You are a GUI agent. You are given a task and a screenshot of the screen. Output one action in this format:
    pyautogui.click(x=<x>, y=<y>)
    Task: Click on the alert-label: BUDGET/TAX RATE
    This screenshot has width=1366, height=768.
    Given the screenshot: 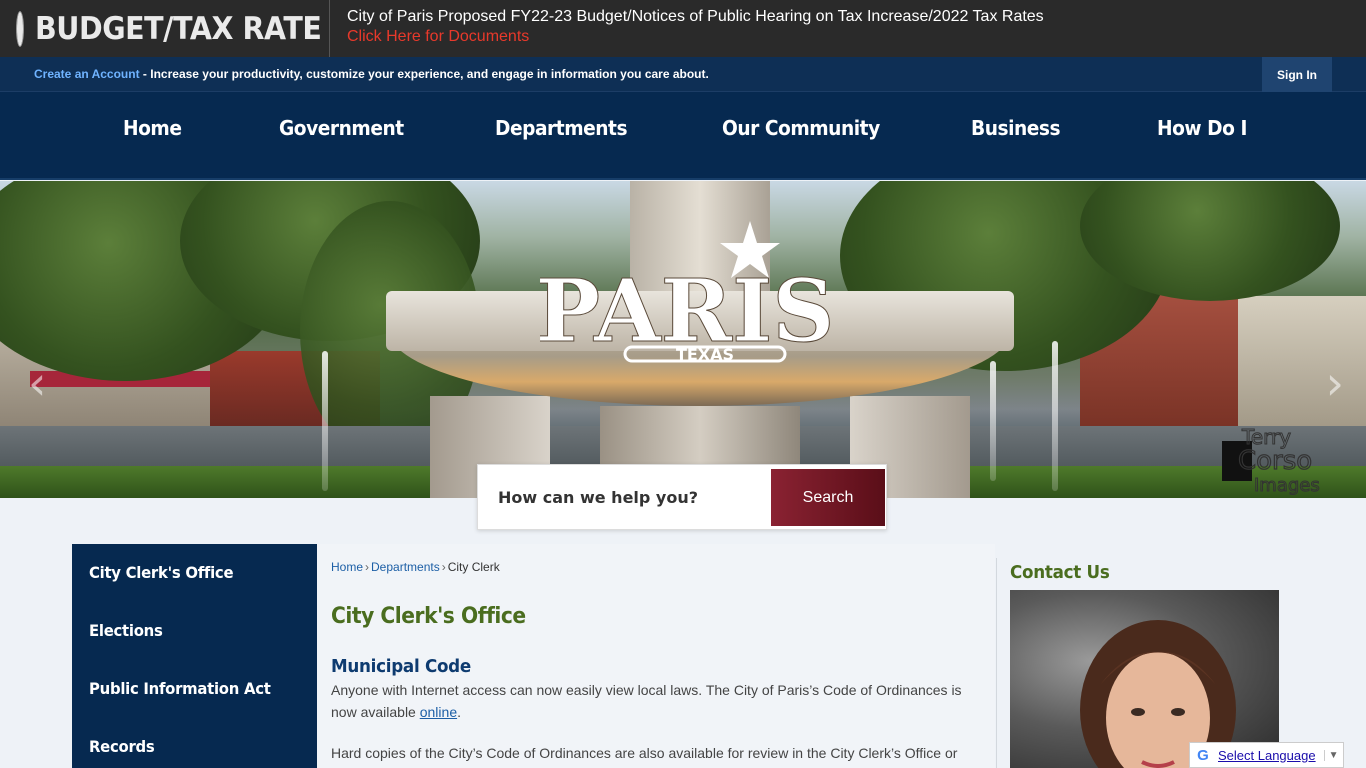 What is the action you would take?
    pyautogui.click(x=165, y=28)
    